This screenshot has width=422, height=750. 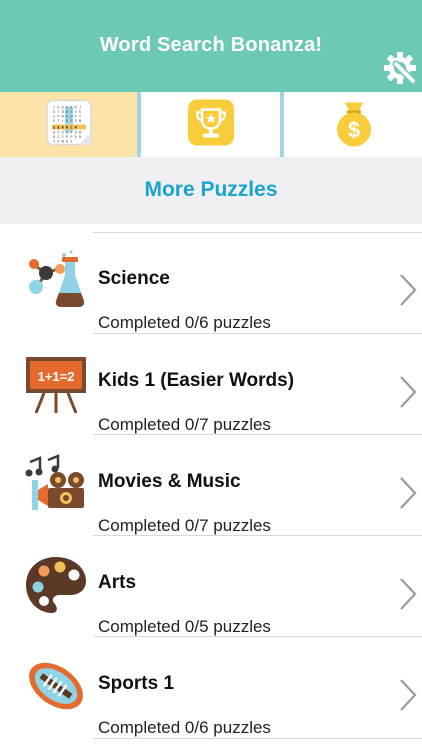 I want to click on app-header: Word Search Bonanza!, so click(x=211, y=46).